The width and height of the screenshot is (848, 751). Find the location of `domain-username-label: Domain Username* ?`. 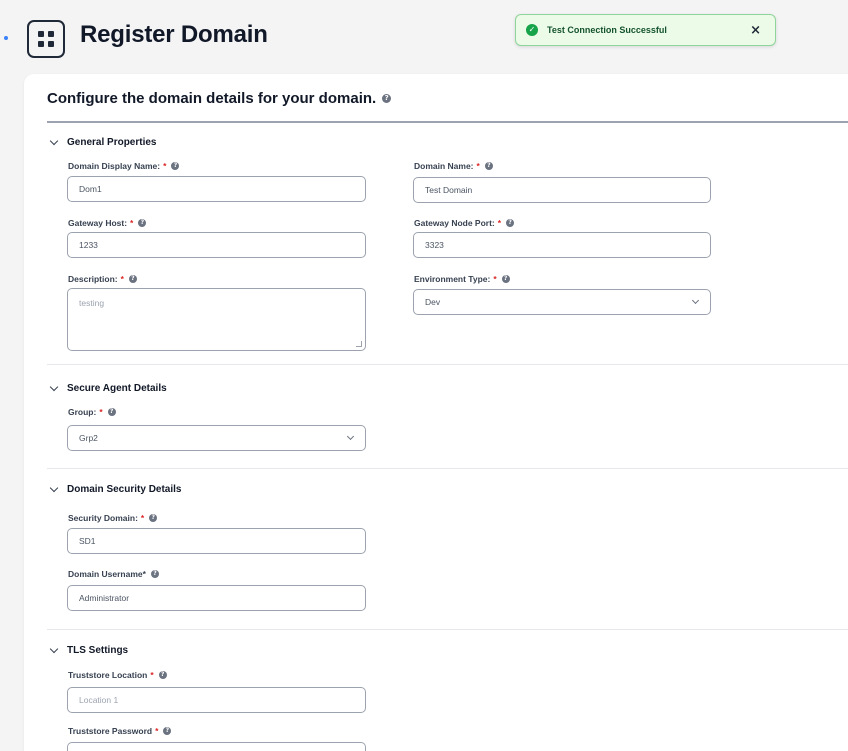

domain-username-label: Domain Username* ? is located at coordinates (113, 574).